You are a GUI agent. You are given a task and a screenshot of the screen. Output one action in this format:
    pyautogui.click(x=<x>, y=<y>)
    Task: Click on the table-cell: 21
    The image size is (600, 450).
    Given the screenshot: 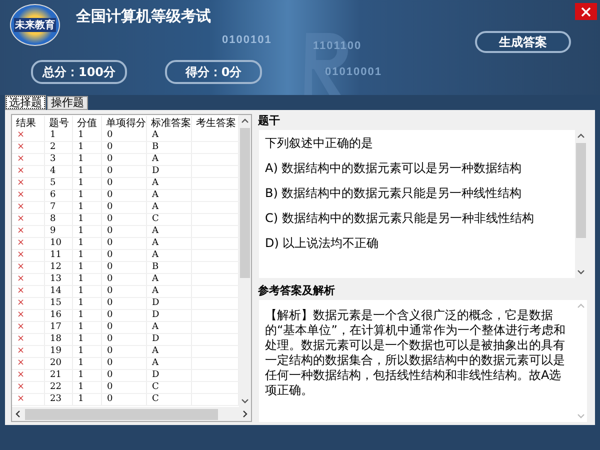 What is the action you would take?
    pyautogui.click(x=59, y=375)
    